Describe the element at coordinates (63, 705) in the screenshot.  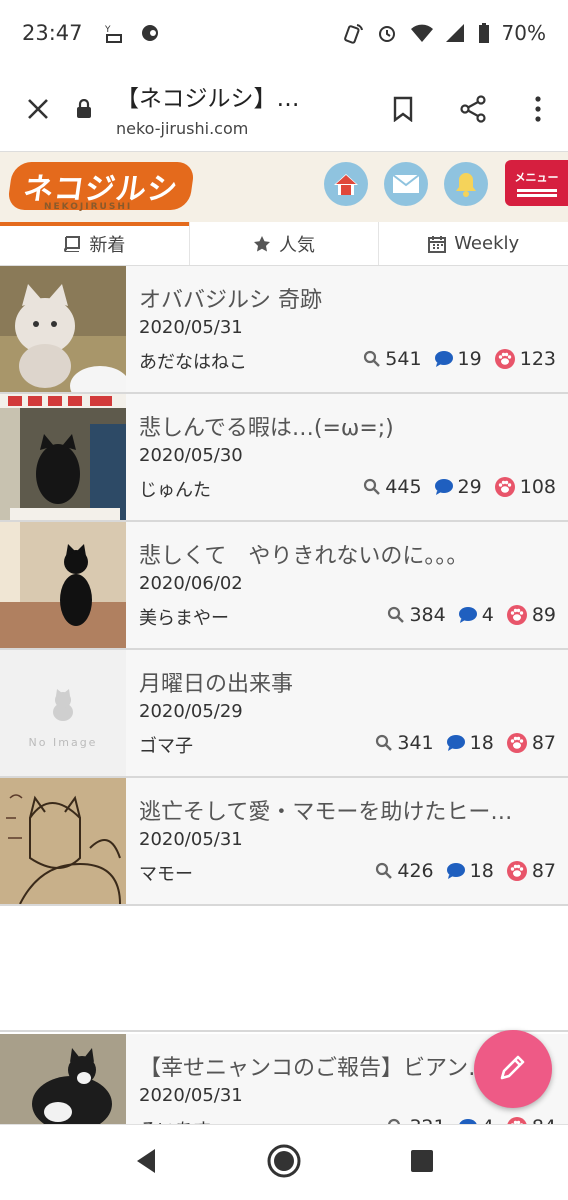
I see `no-image-cat-icon` at that location.